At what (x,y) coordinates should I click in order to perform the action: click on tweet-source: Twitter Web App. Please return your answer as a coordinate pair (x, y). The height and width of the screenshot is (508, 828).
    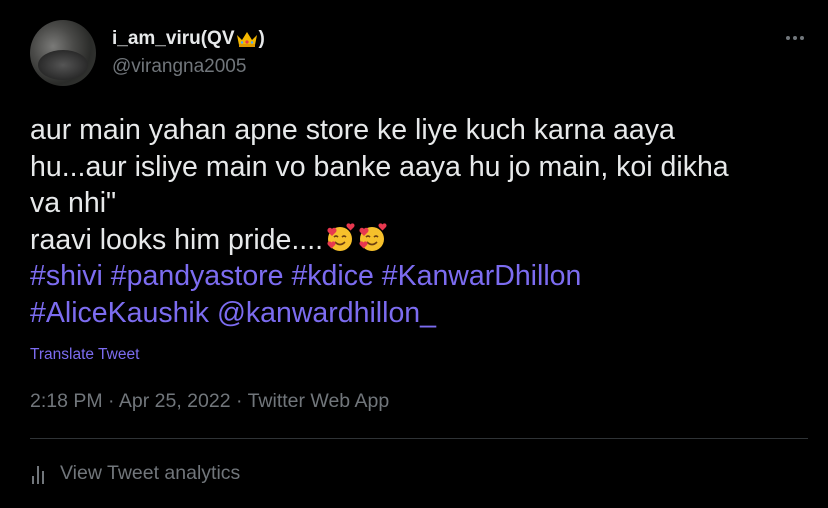
    Looking at the image, I should click on (319, 401).